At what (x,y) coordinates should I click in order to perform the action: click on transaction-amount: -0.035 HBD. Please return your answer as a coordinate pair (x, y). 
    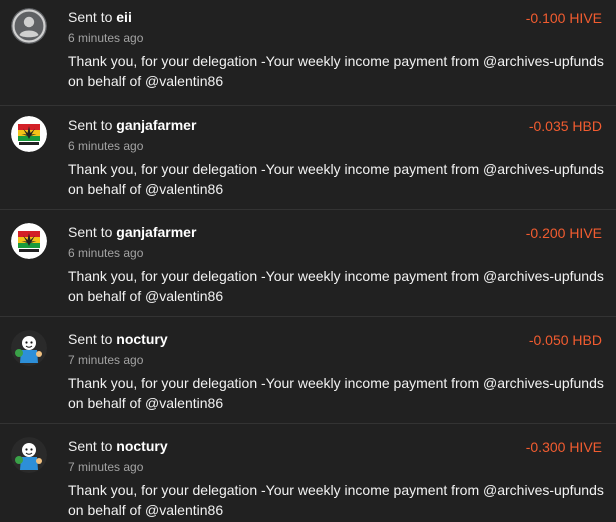
    Looking at the image, I should click on (565, 126).